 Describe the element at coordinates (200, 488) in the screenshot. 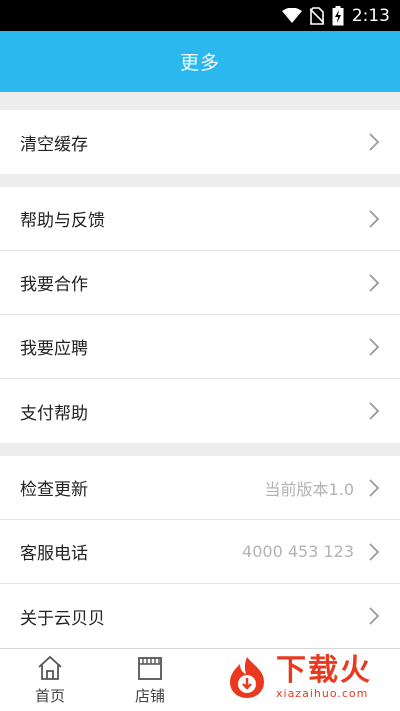

I see `menu-item-check-update: 检查更新 当前版本1.0` at that location.